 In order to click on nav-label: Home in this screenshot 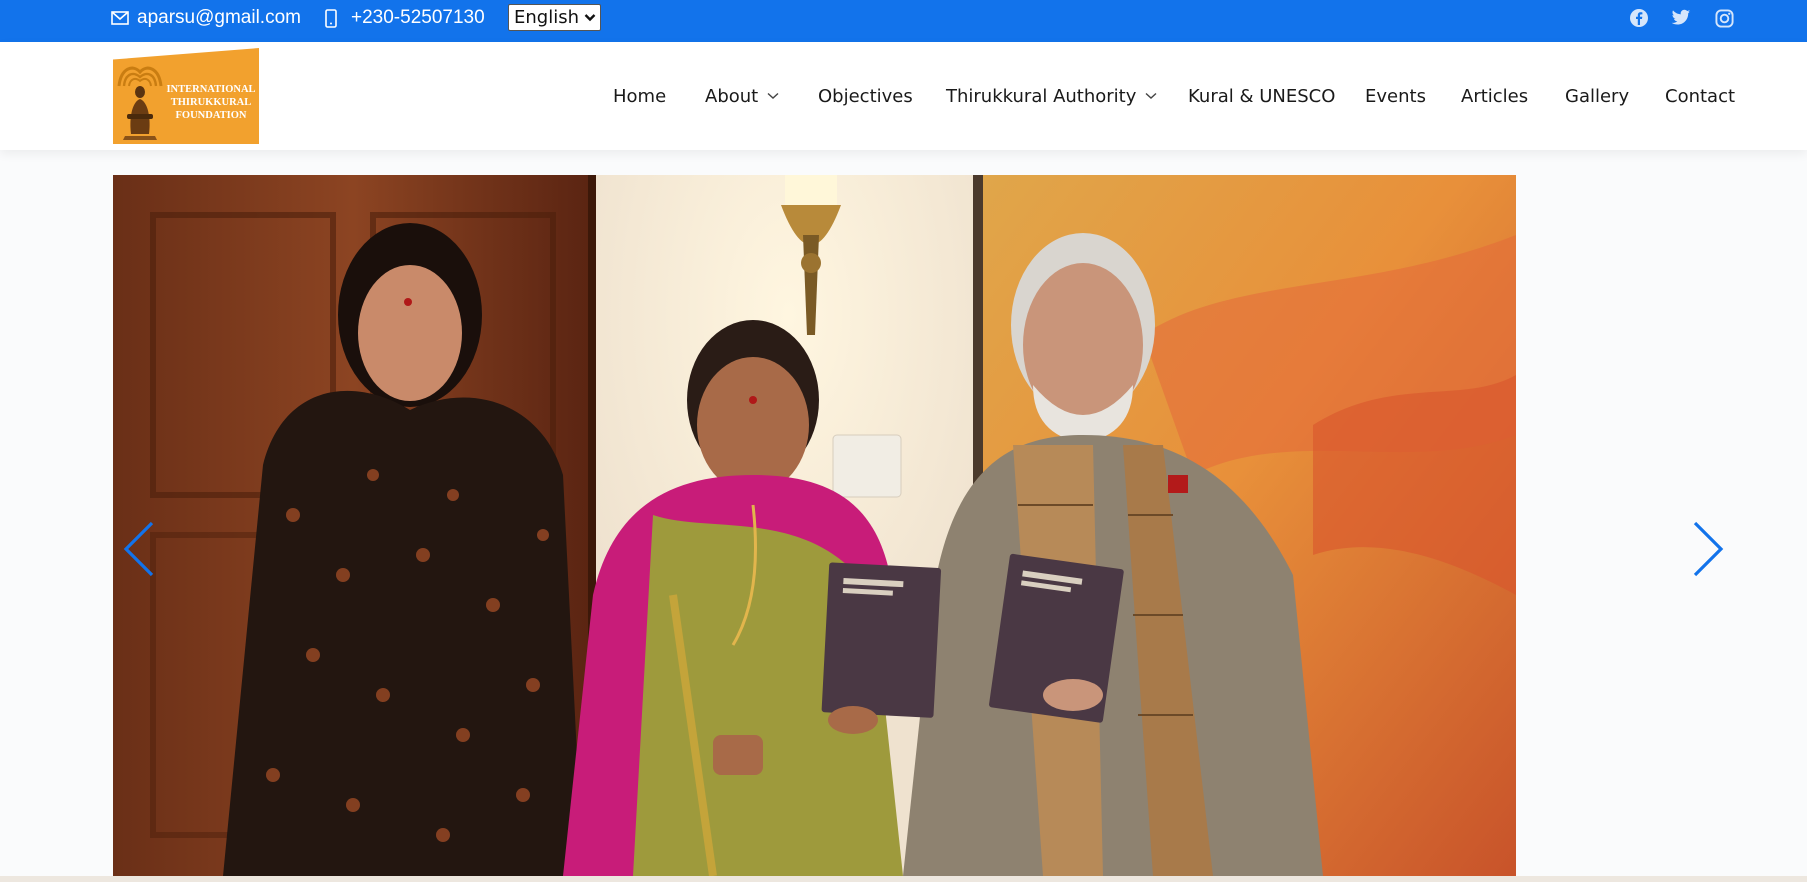, I will do `click(639, 96)`.